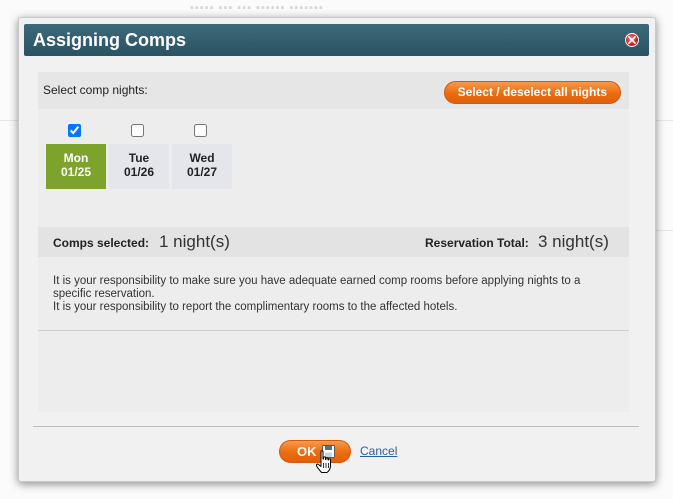 The width and height of the screenshot is (673, 499). I want to click on day-tile-tue: Tue 01/26, so click(139, 166).